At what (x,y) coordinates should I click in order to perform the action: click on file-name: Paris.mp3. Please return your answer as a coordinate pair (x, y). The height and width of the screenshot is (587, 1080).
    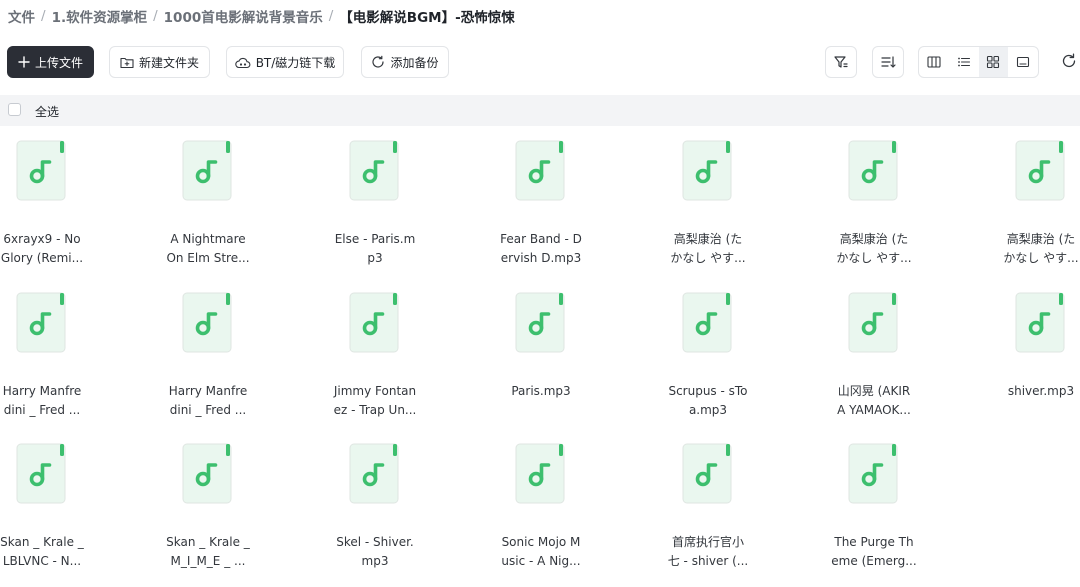
    Looking at the image, I should click on (541, 391).